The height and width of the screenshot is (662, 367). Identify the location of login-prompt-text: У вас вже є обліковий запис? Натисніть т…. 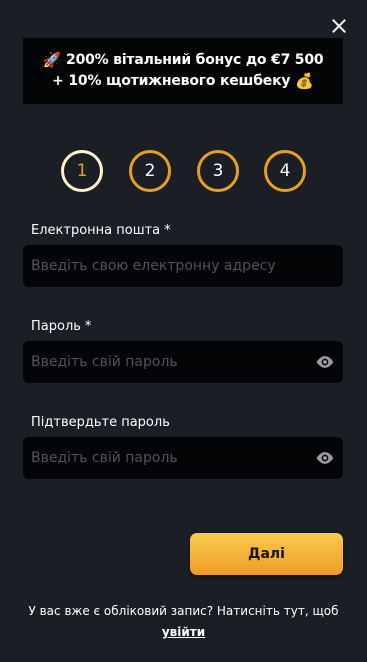
(183, 611).